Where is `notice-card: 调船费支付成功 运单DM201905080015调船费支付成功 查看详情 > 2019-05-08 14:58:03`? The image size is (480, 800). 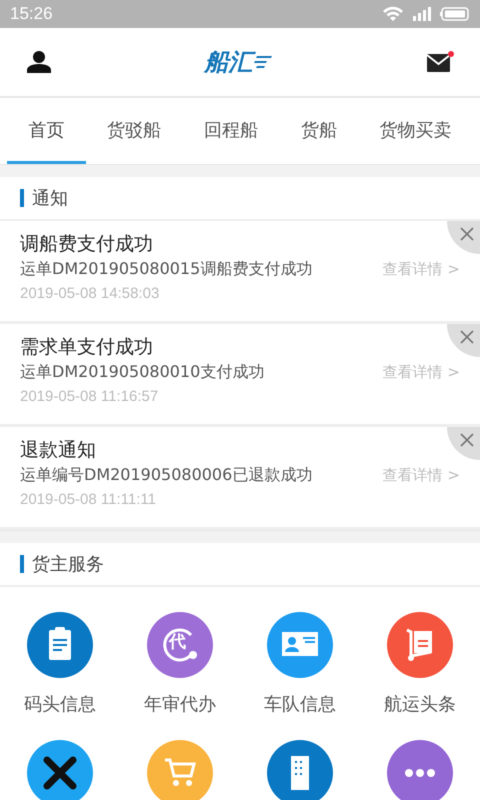
notice-card: 调船费支付成功 运单DM201905080015调船费支付成功 查看详情 > 2019-05-08 14:58:03 is located at coordinates (240, 272).